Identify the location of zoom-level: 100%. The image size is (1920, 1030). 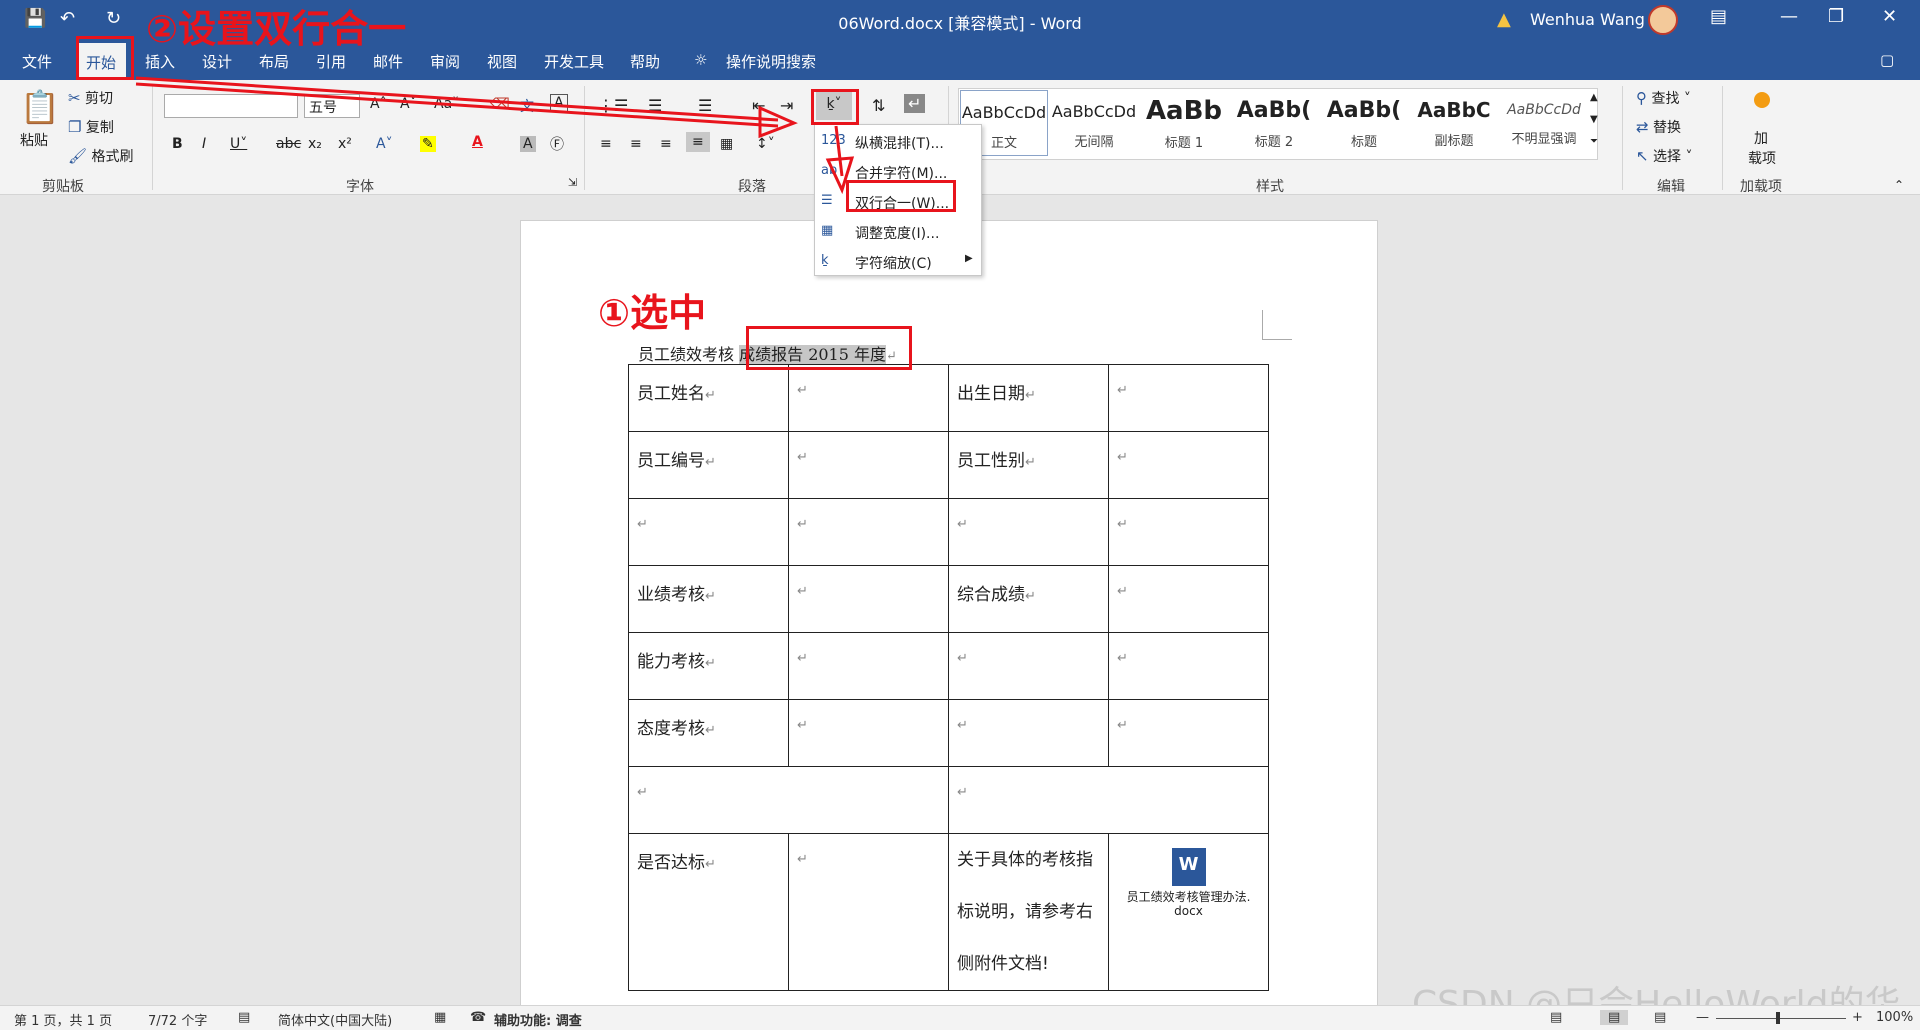
(1894, 1017).